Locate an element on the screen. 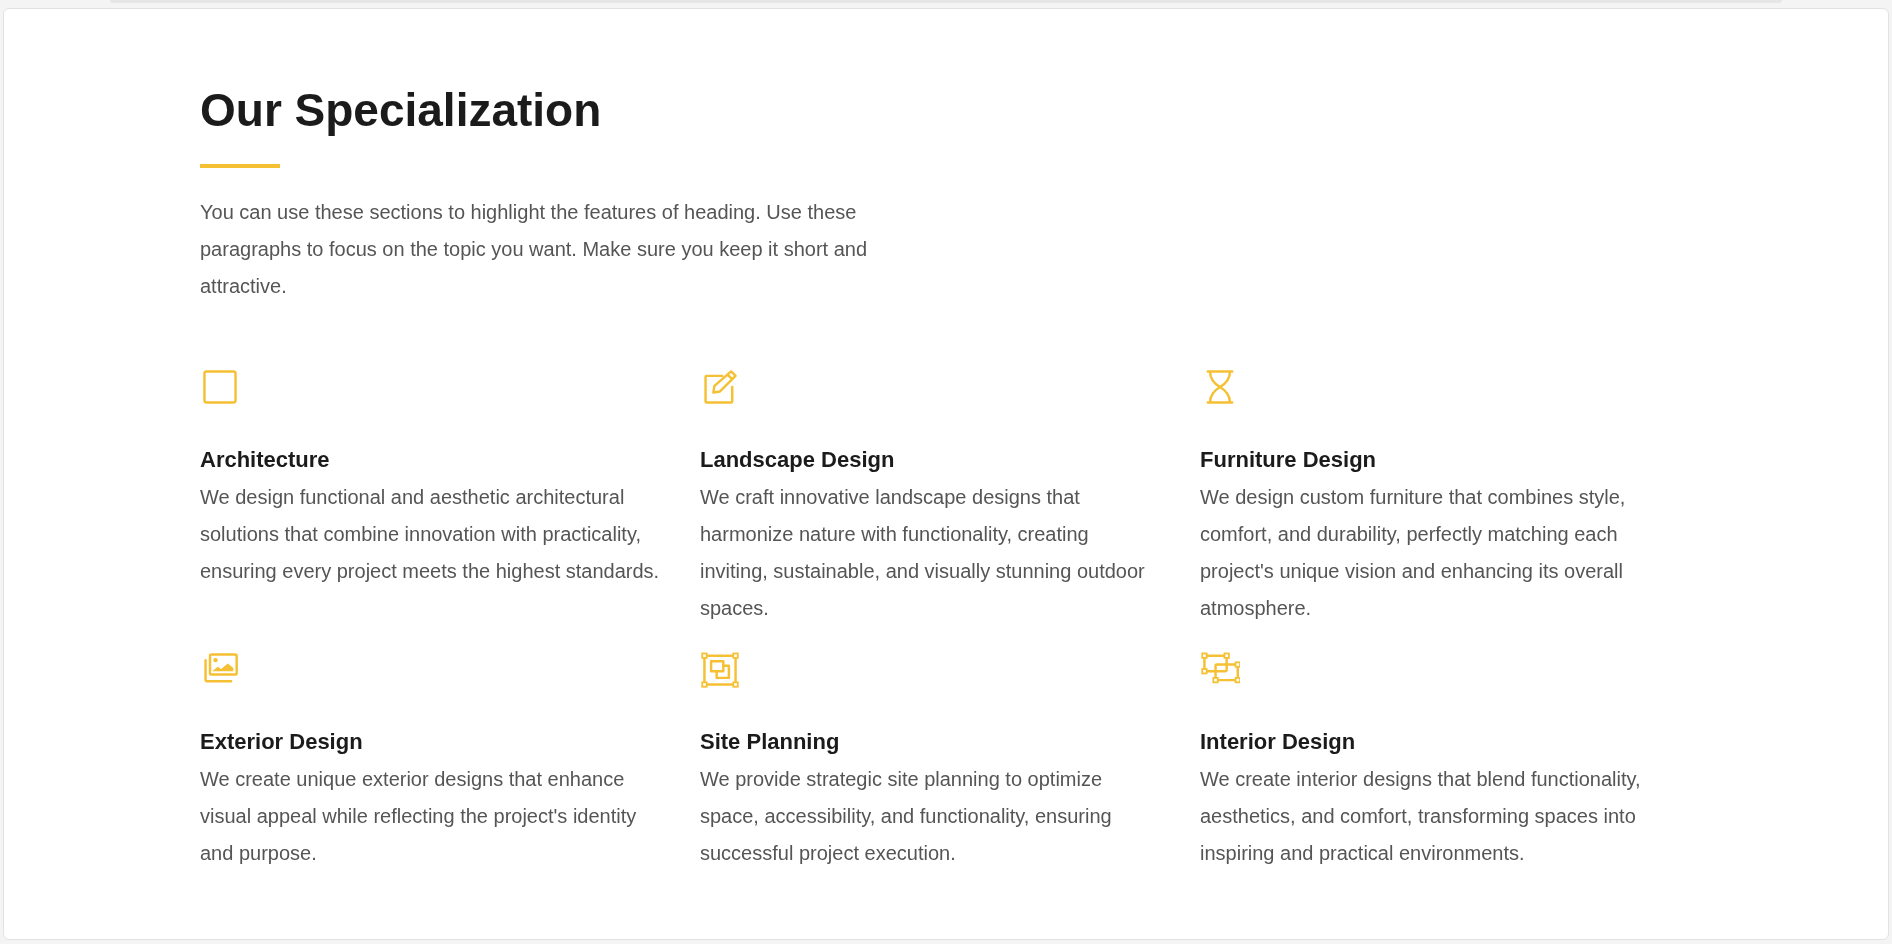  service-description: We create interior designs that blend functionality, aesthetics, and comfort, transforming spaces into inspiring and practical environments. is located at coordinates (1421, 816).